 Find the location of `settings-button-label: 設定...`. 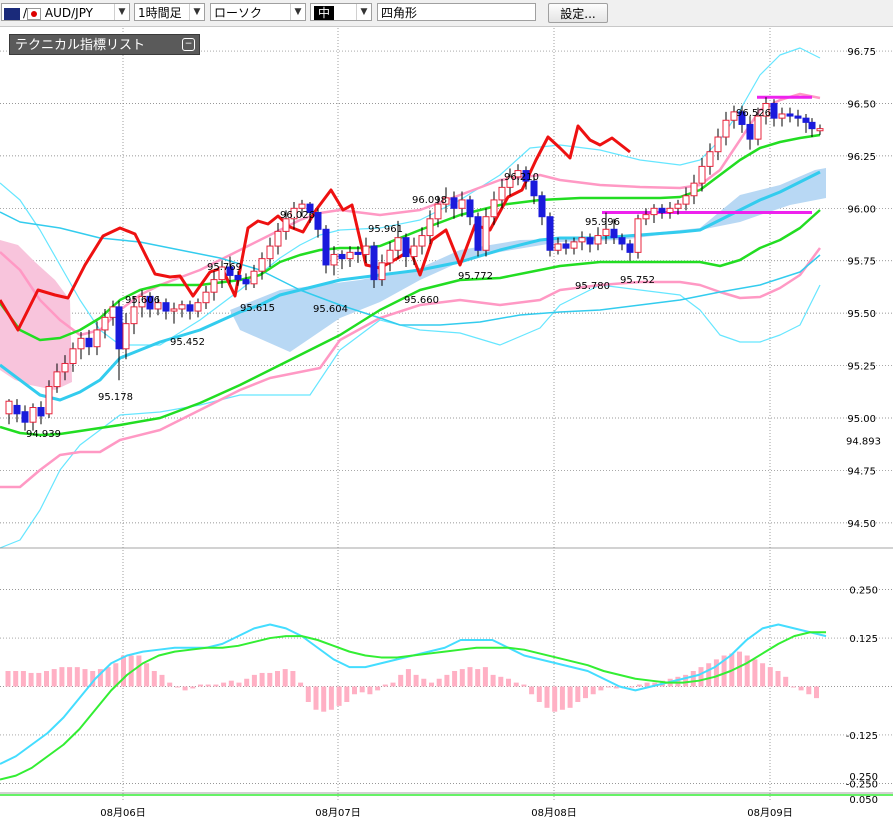

settings-button-label: 設定... is located at coordinates (578, 14).